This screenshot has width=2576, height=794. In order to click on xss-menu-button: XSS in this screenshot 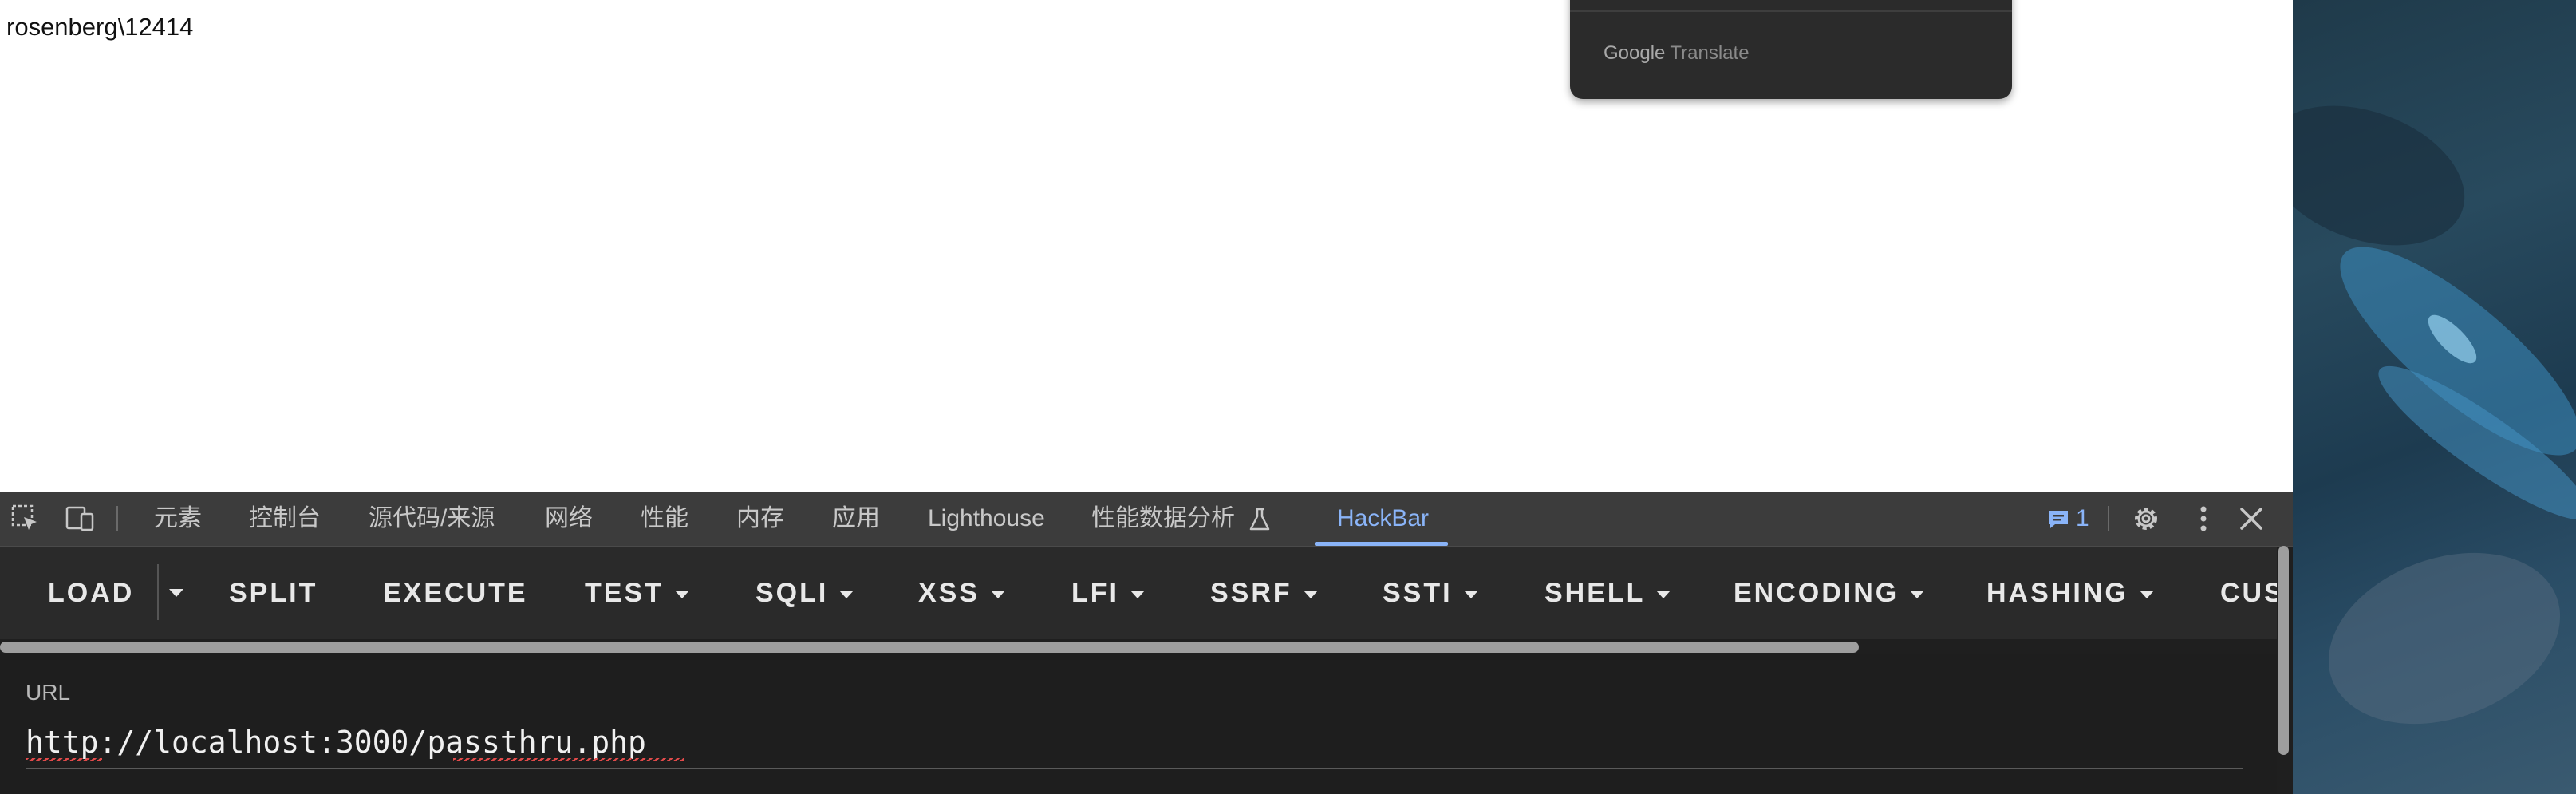, I will do `click(962, 593)`.